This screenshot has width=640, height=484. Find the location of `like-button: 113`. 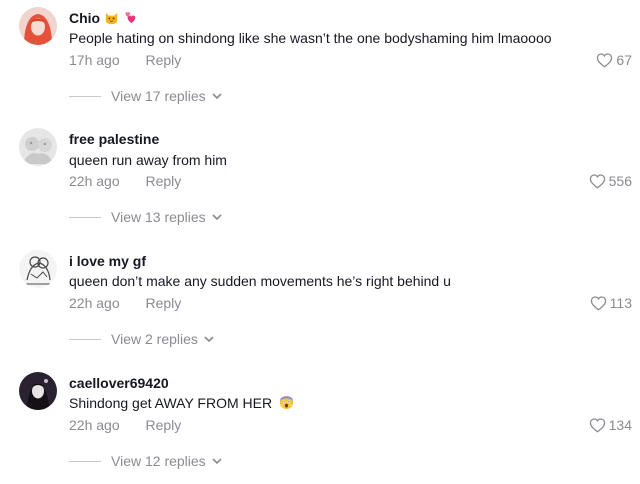

like-button: 113 is located at coordinates (611, 303).